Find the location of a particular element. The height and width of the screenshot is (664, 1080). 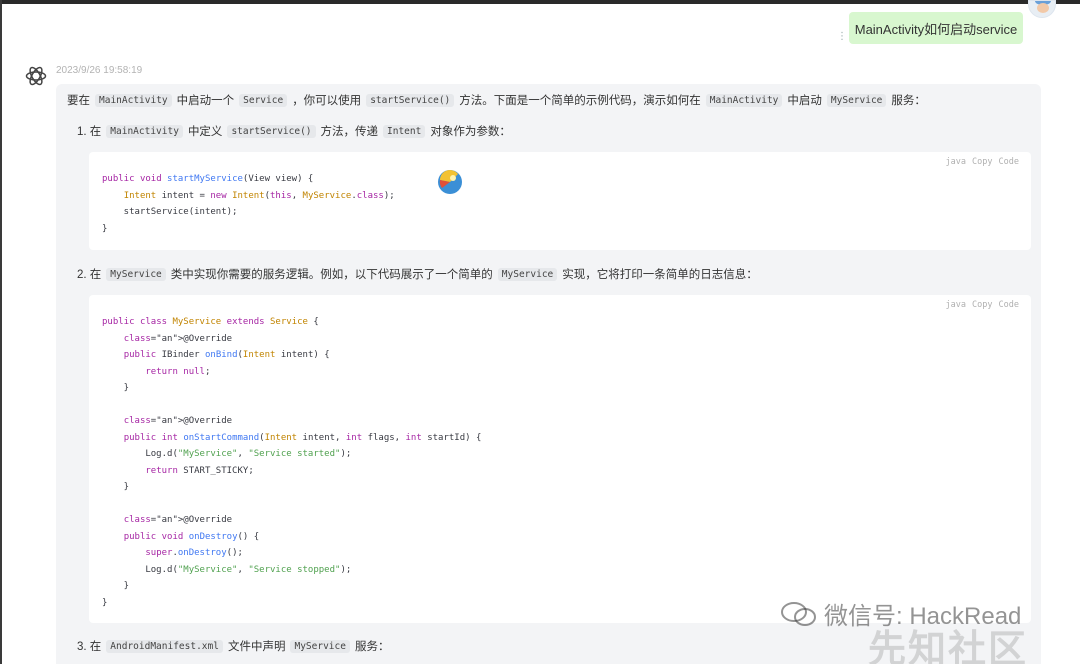

code-line: public IBinder onBind(Intent intent) { is located at coordinates (226, 355).